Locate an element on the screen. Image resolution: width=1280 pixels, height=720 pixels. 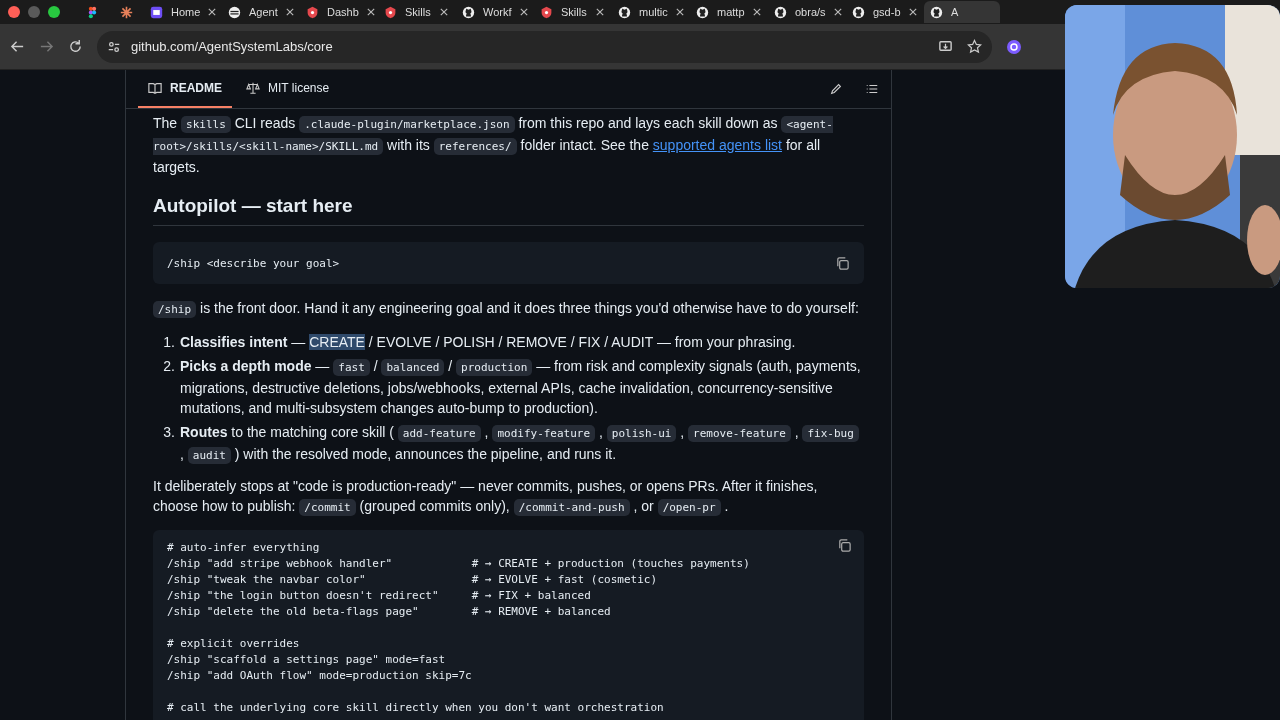
address-field: github.com/AgentSystemLabs/core is located at coordinates (544, 46).